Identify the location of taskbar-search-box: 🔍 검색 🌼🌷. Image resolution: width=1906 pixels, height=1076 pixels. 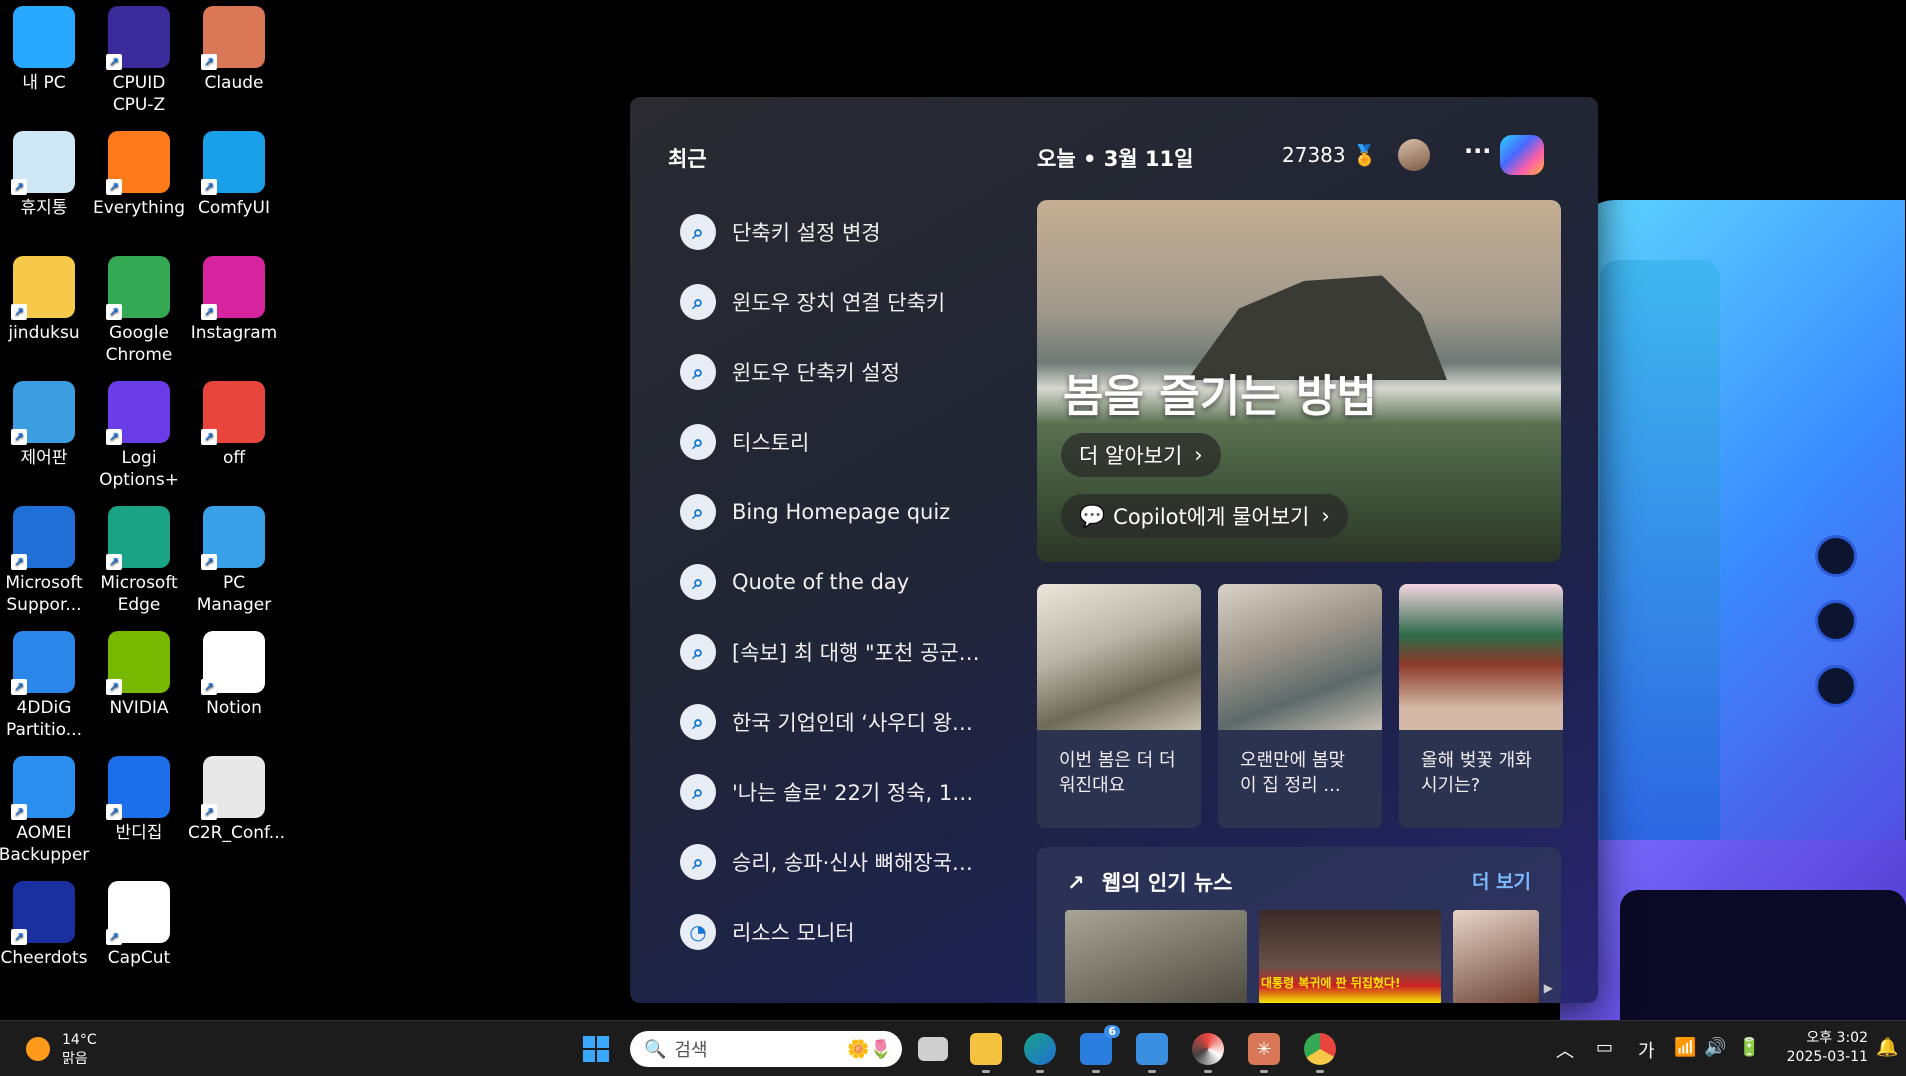
(766, 1049).